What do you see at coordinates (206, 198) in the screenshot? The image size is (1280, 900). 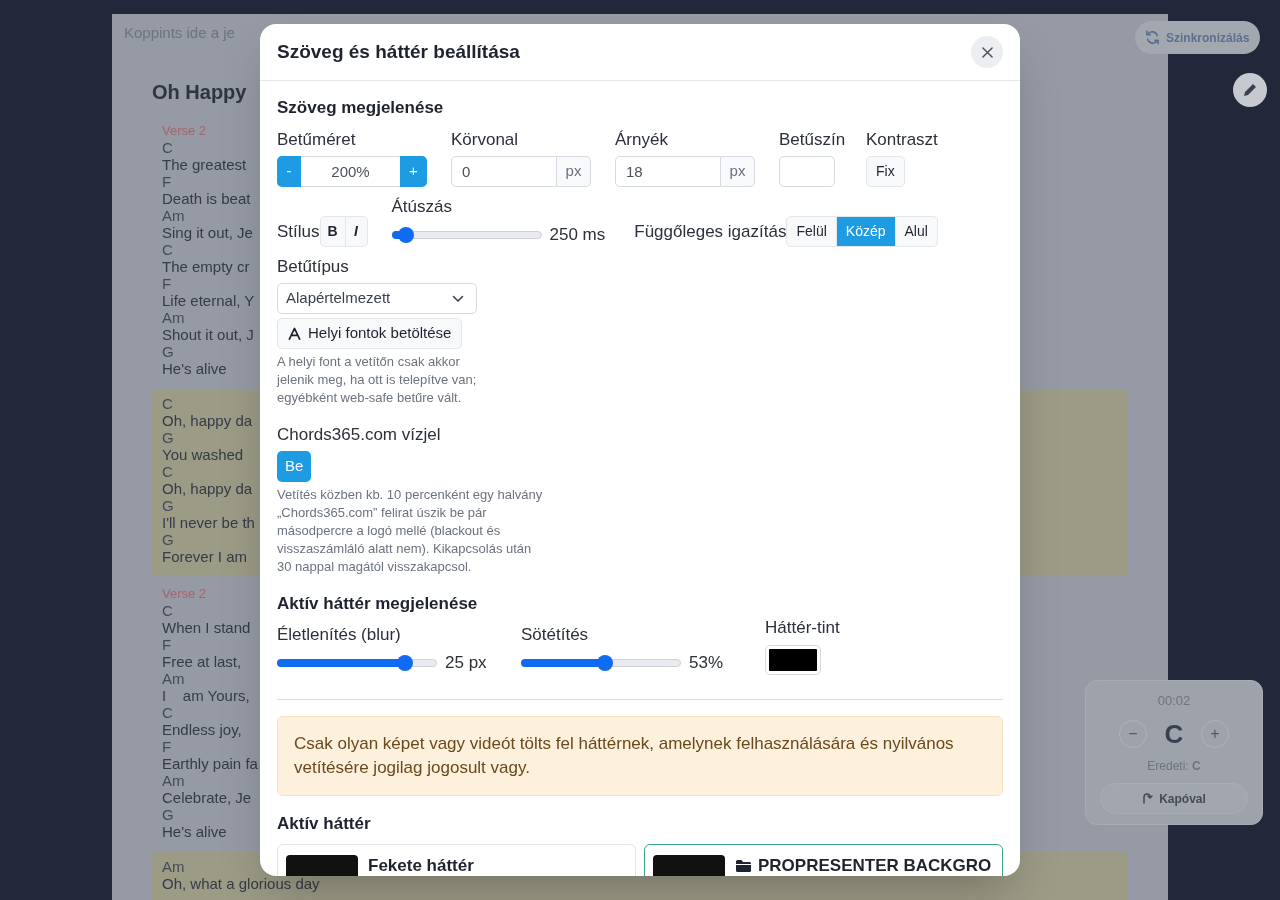 I see `lyric-line: Death is beat` at bounding box center [206, 198].